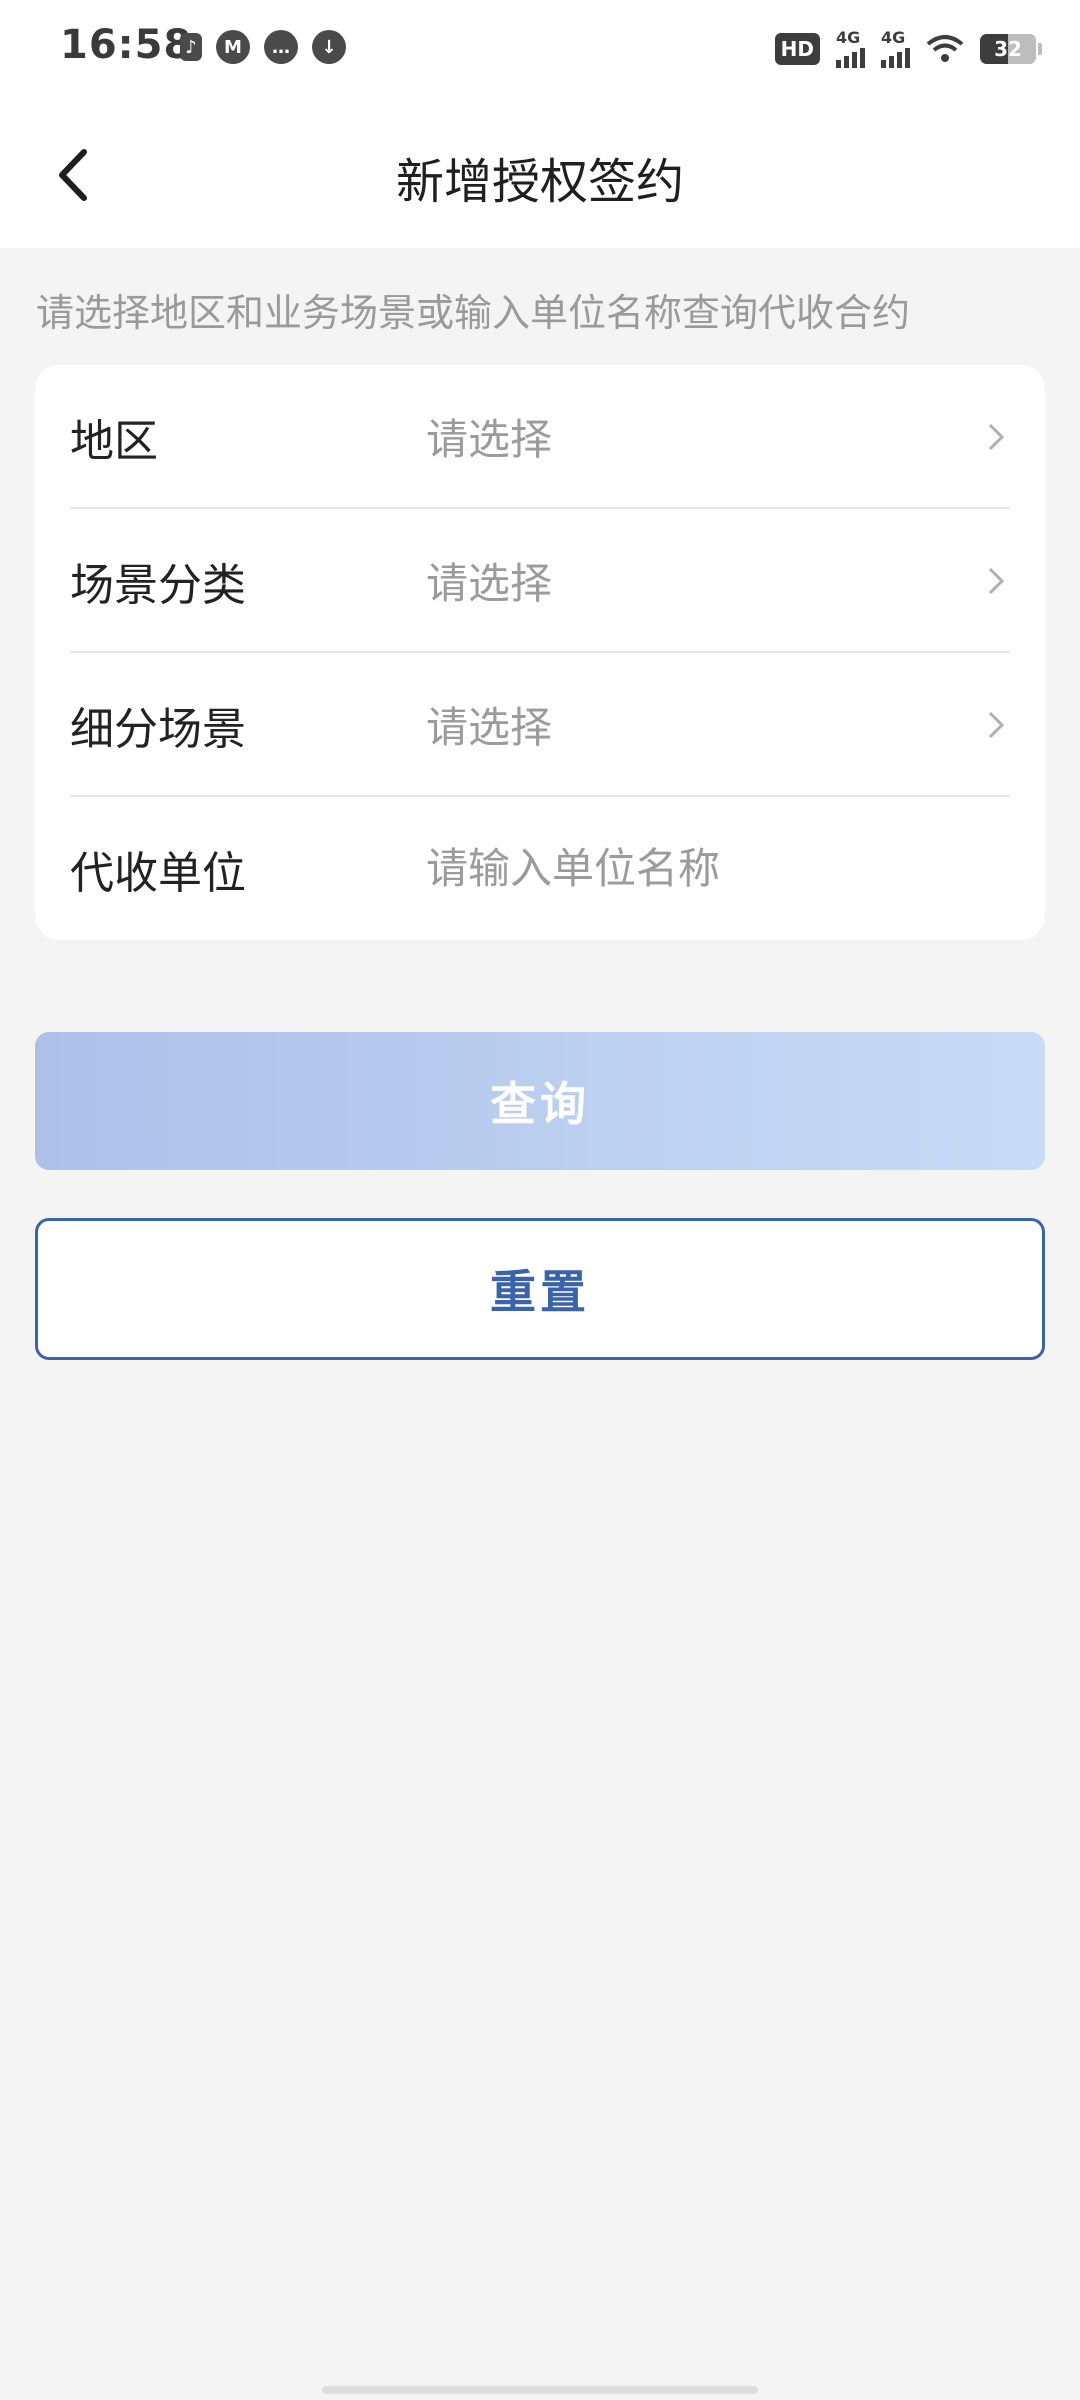  Describe the element at coordinates (540, 1101) in the screenshot. I see `query-button: 查询` at that location.